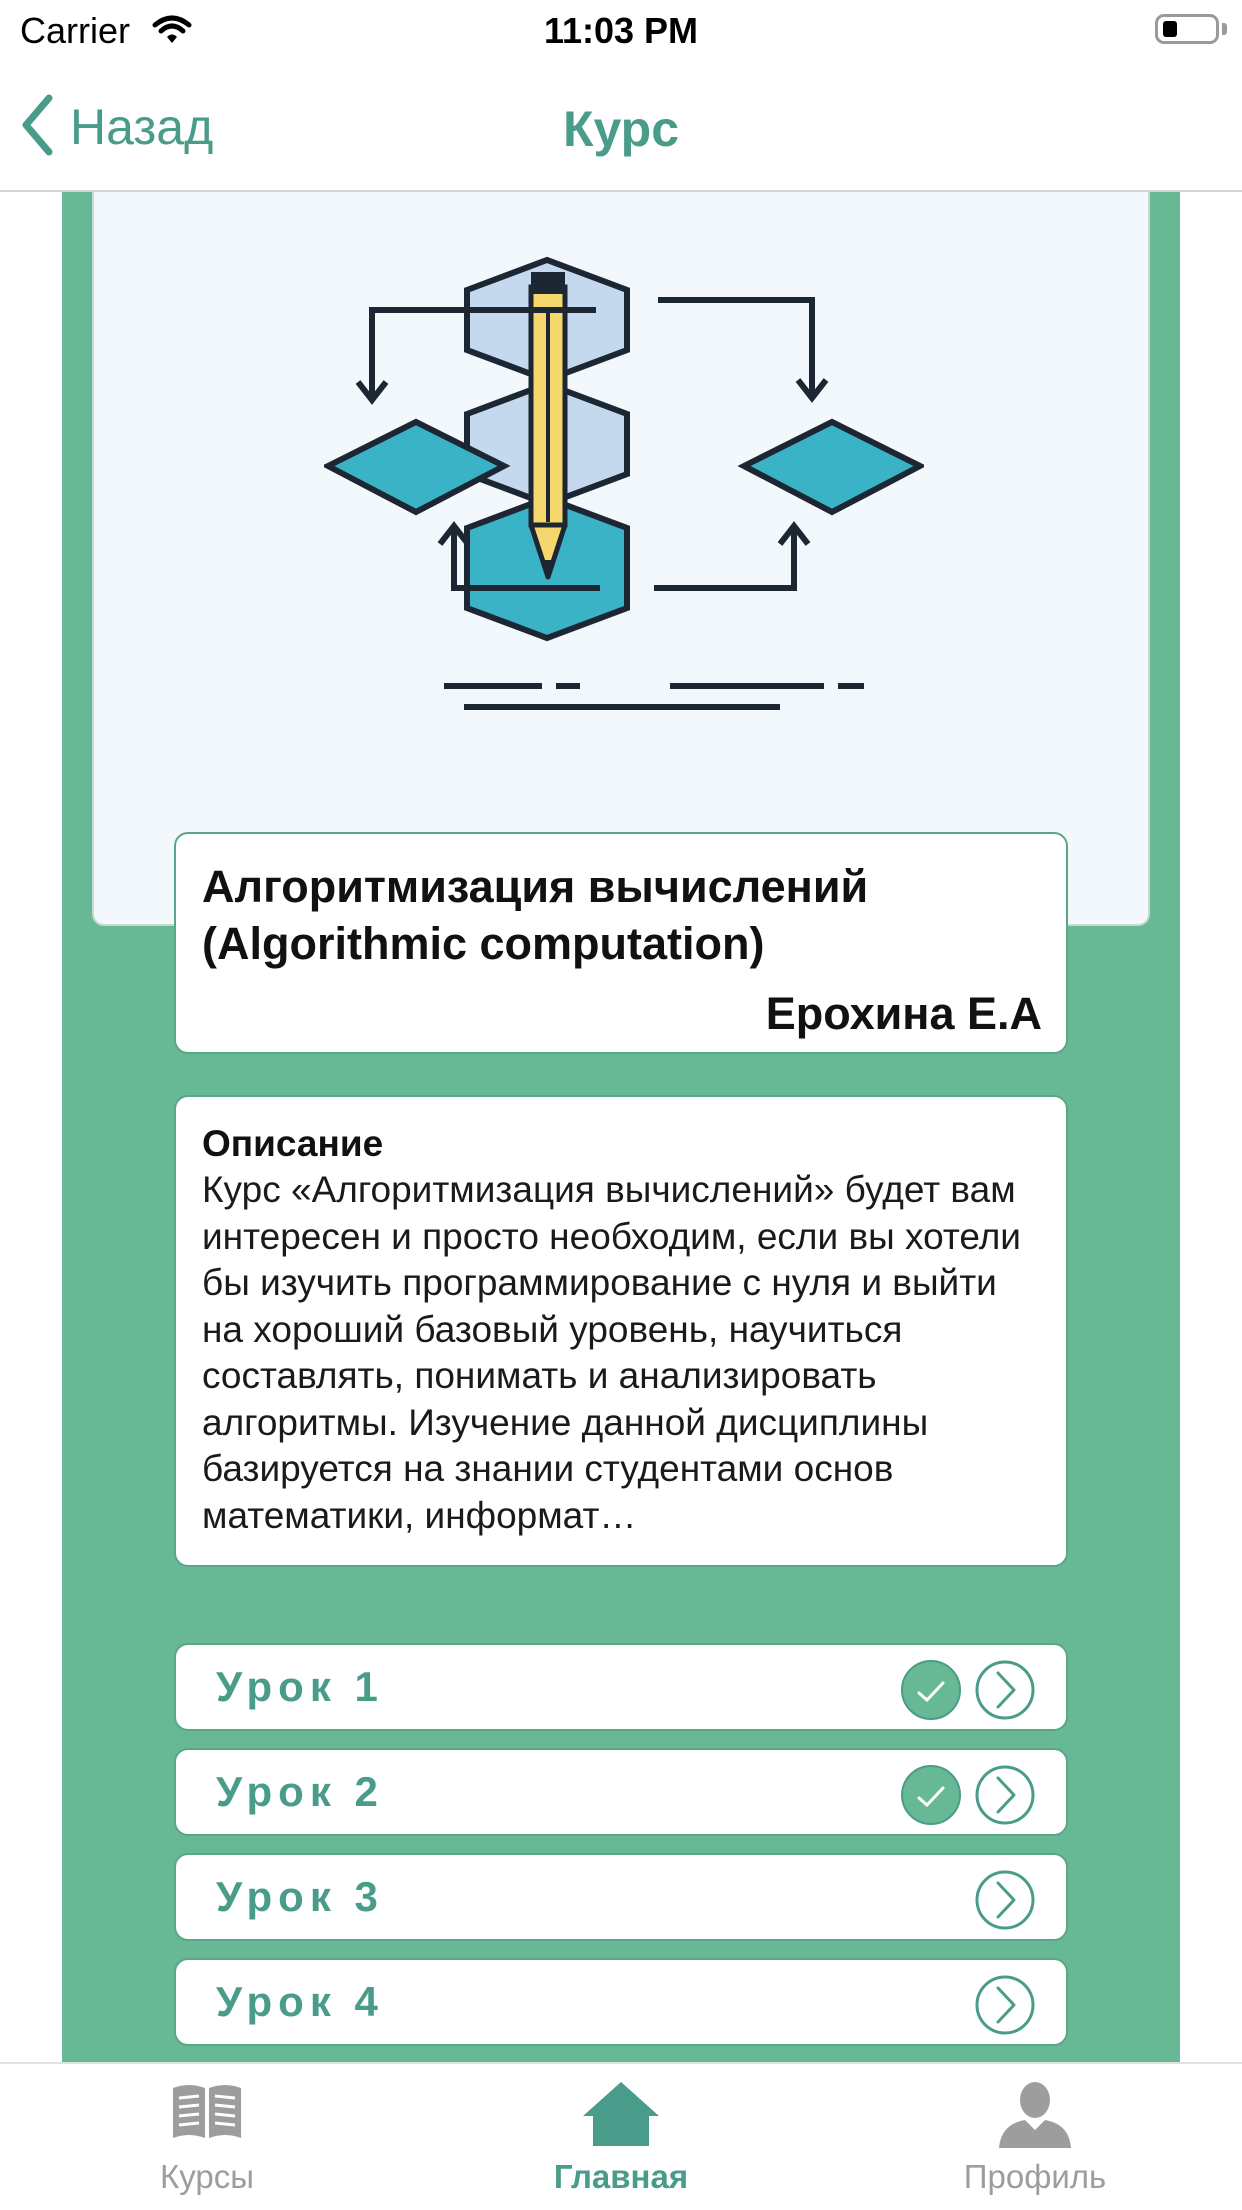 The width and height of the screenshot is (1242, 2210). What do you see at coordinates (621, 1897) in the screenshot?
I see `lesson-row: Урок 3` at bounding box center [621, 1897].